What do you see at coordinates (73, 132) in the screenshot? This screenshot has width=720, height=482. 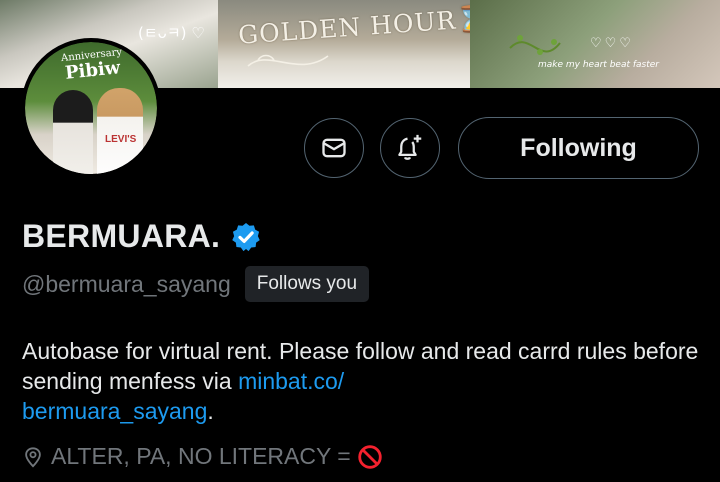 I see `avatar-person-left` at bounding box center [73, 132].